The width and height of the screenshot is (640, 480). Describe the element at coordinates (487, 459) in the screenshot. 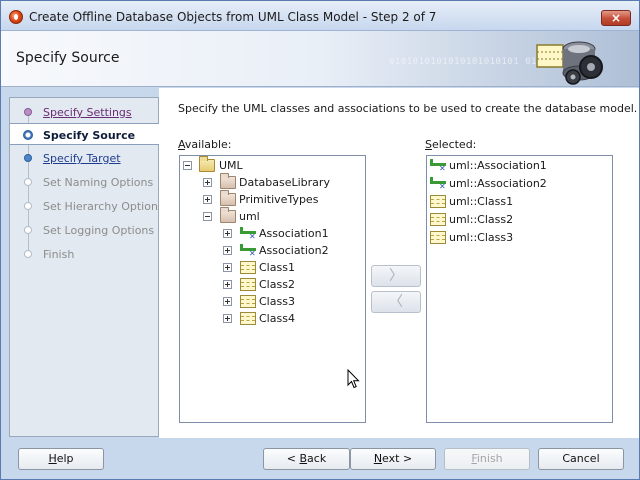

I see `finish-button: Finish` at that location.